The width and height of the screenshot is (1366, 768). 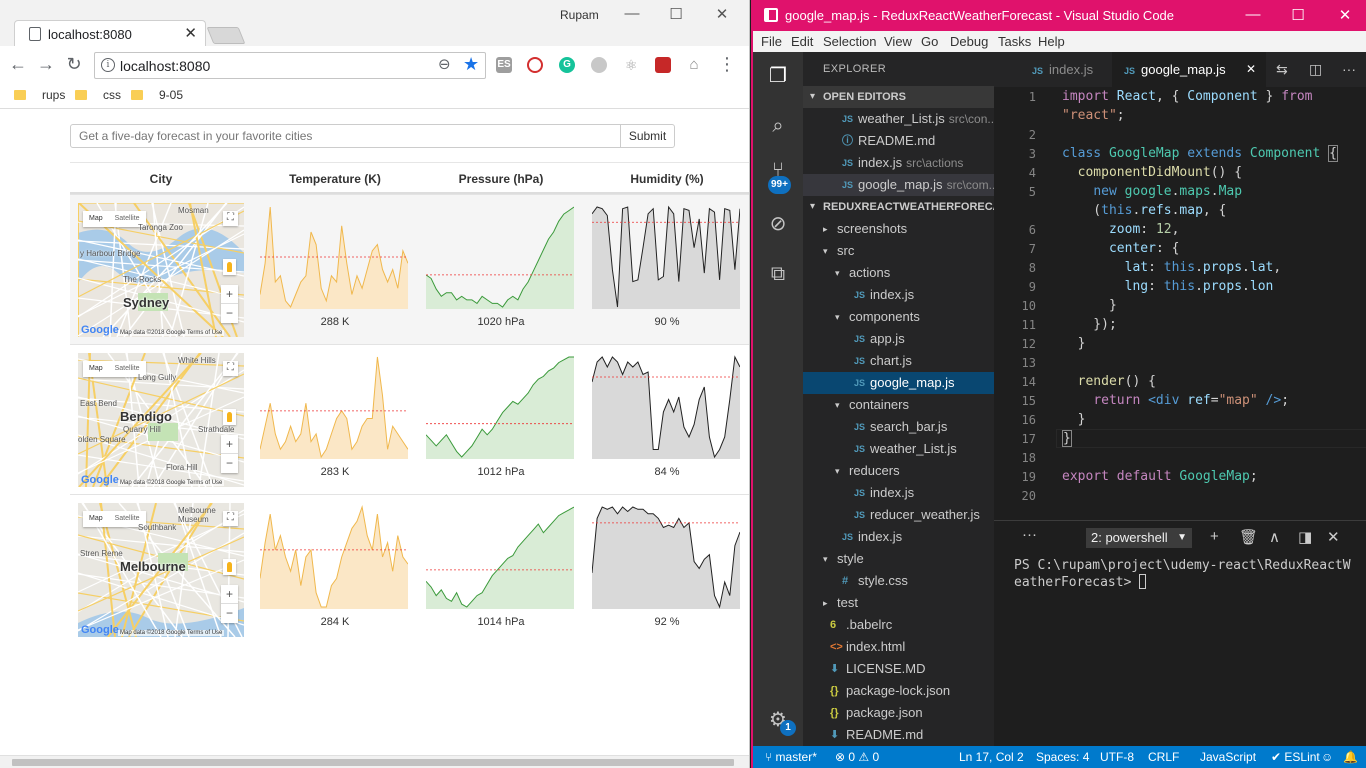 What do you see at coordinates (898, 471) in the screenshot?
I see `tree-folder: ▾ reducers` at bounding box center [898, 471].